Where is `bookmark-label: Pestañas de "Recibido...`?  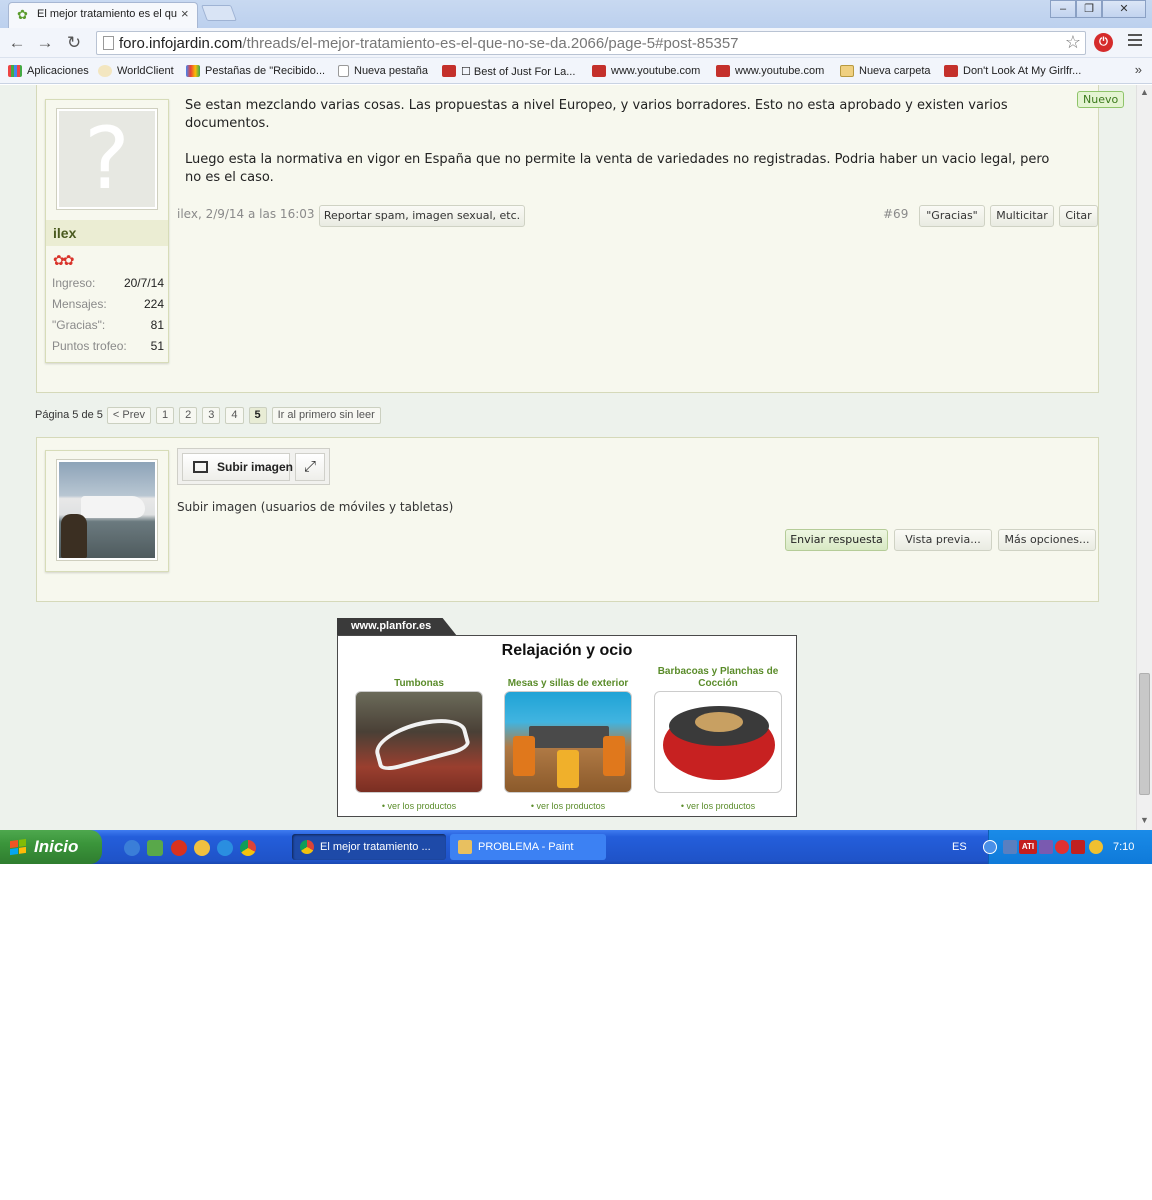 bookmark-label: Pestañas de "Recibido... is located at coordinates (265, 71).